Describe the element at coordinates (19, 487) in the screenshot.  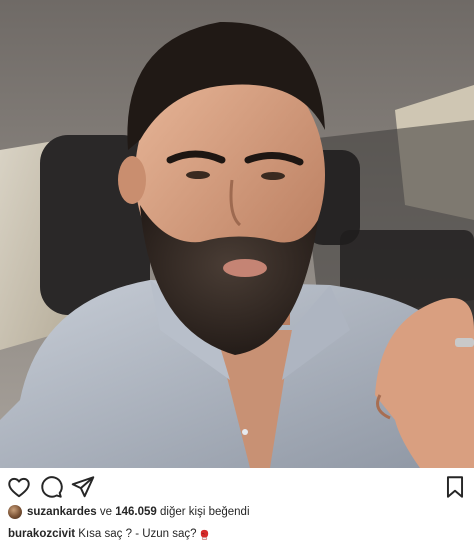
I see `heart-icon` at that location.